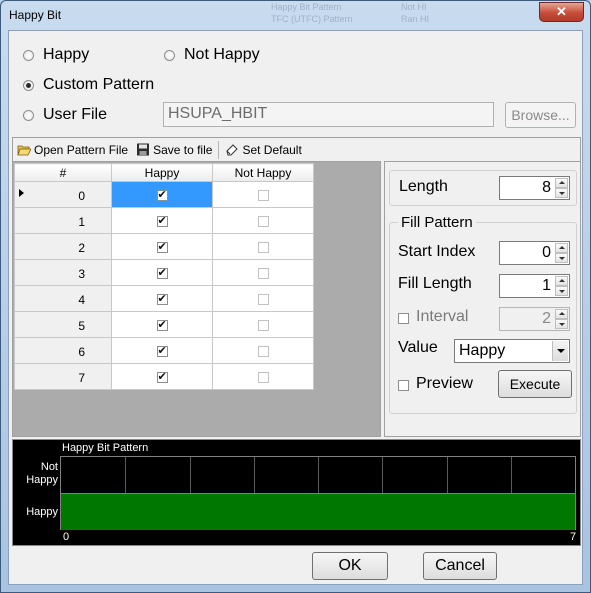  I want to click on table-row: 3, so click(164, 272).